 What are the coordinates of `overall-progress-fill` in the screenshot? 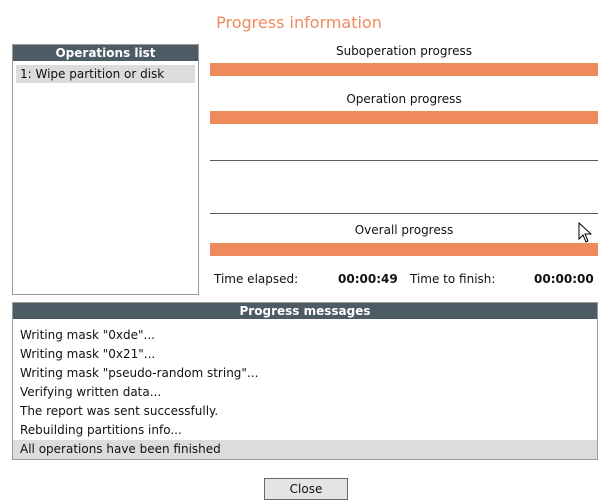 It's located at (404, 249).